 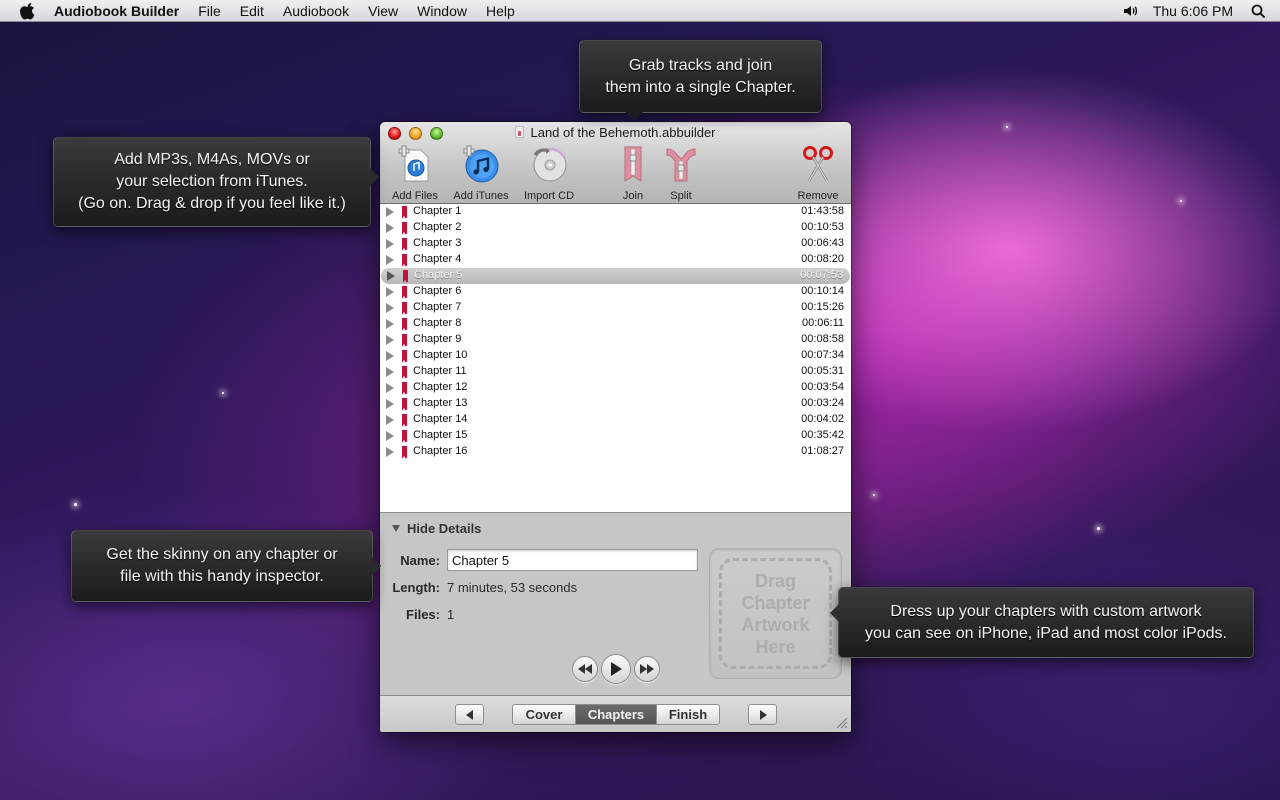 What do you see at coordinates (688, 714) in the screenshot?
I see `tab-finish: Finish` at bounding box center [688, 714].